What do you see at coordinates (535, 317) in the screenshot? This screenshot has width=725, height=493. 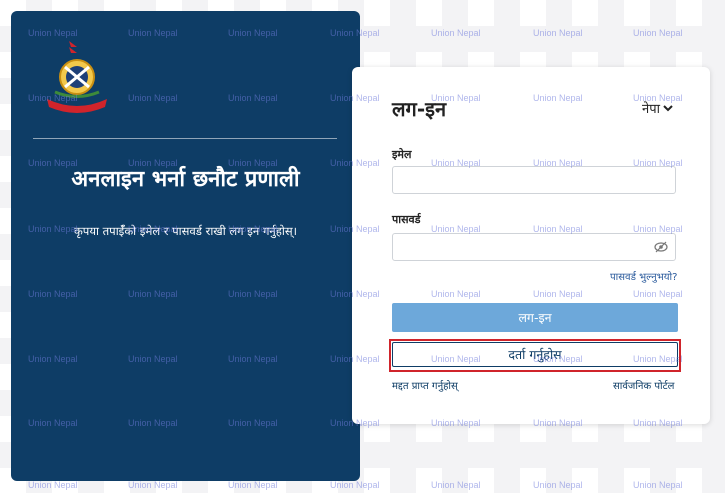 I see `login-button: लग-इन` at bounding box center [535, 317].